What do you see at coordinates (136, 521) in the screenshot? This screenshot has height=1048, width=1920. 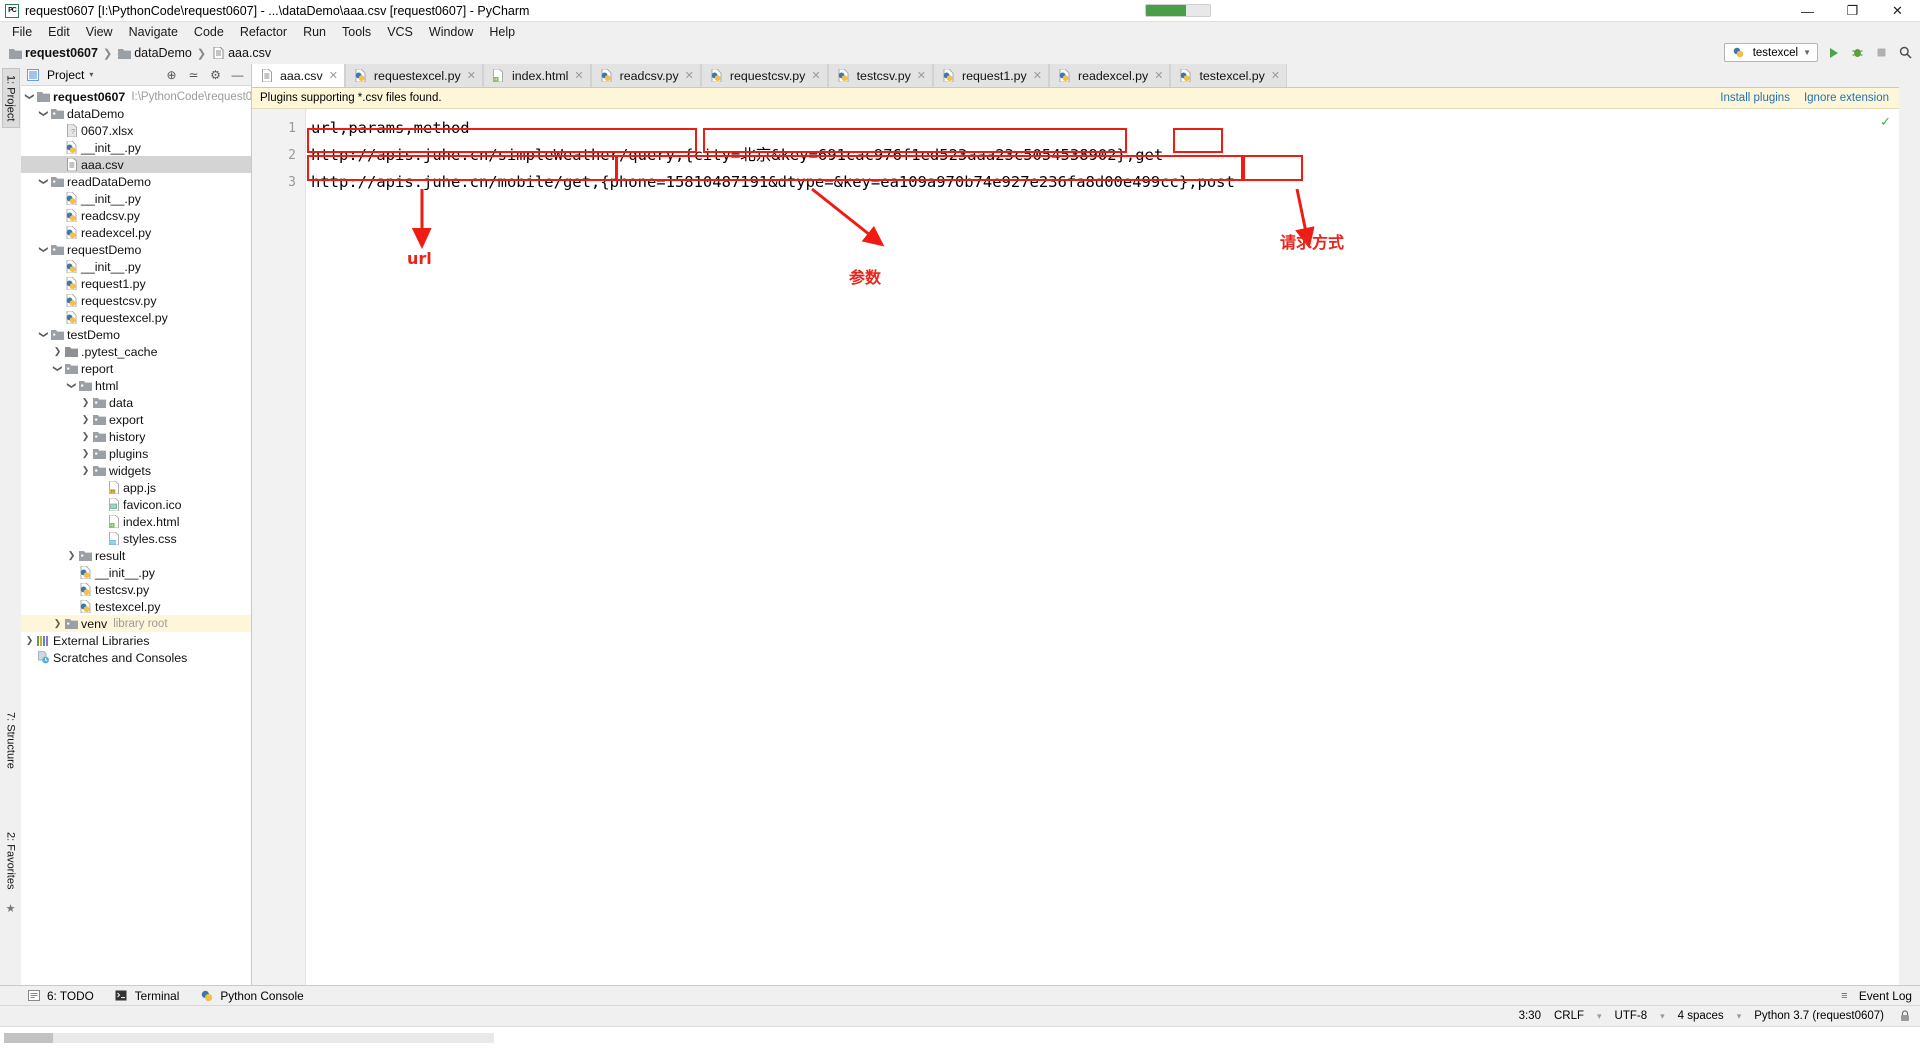 I see `tree-item-index-html: Hindex.html` at bounding box center [136, 521].